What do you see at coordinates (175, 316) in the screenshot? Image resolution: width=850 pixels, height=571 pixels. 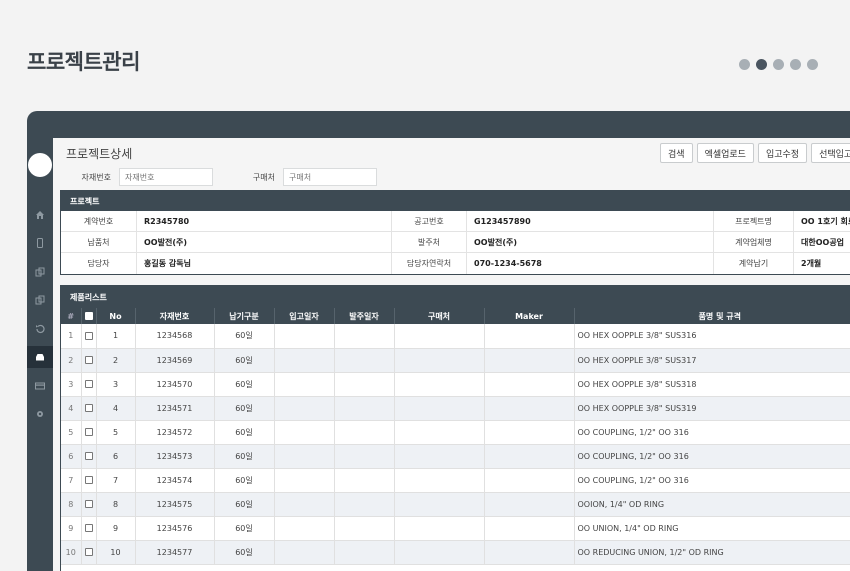 I see `column-header-material-no: 자재번호` at bounding box center [175, 316].